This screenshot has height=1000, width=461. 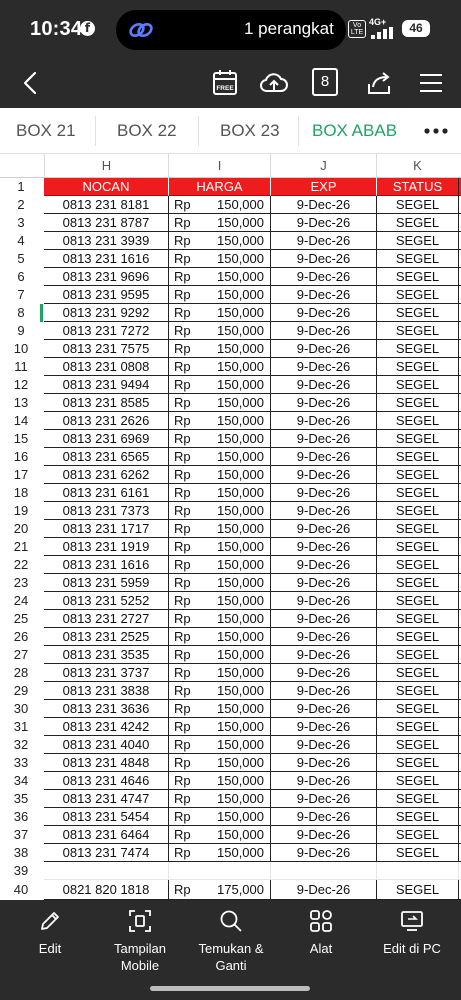 I want to click on header-cell-status: STATUS, so click(x=417, y=187).